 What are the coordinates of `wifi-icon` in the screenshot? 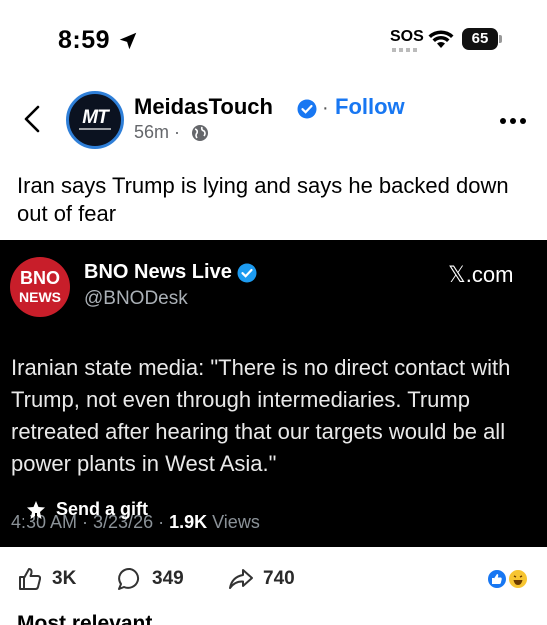 It's located at (441, 39).